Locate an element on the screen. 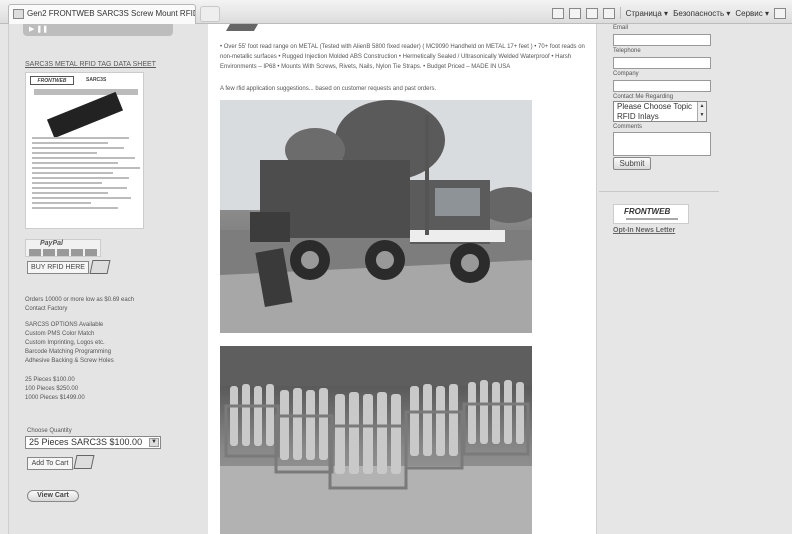 Image resolution: width=792 pixels, height=534 pixels. company-label: Company is located at coordinates (626, 74).